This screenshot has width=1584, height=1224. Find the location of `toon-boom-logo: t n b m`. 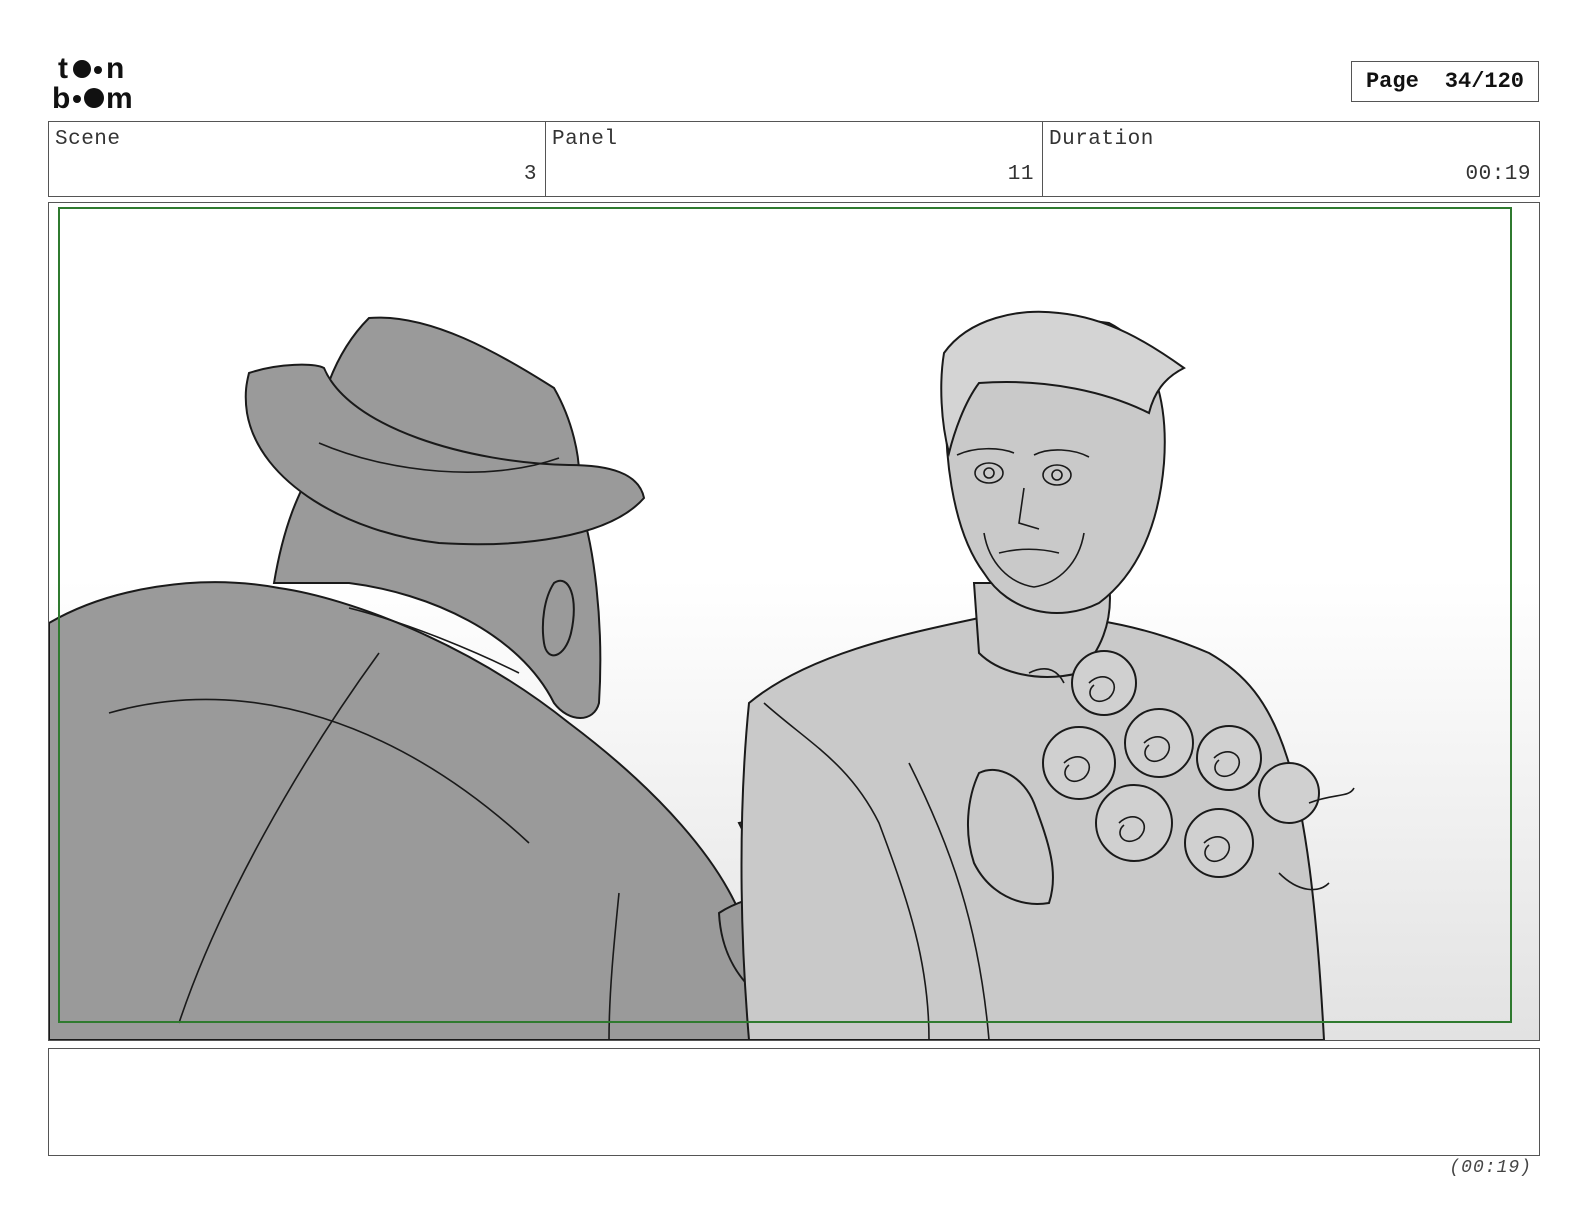

toon-boom-logo: t n b m is located at coordinates (92, 82).